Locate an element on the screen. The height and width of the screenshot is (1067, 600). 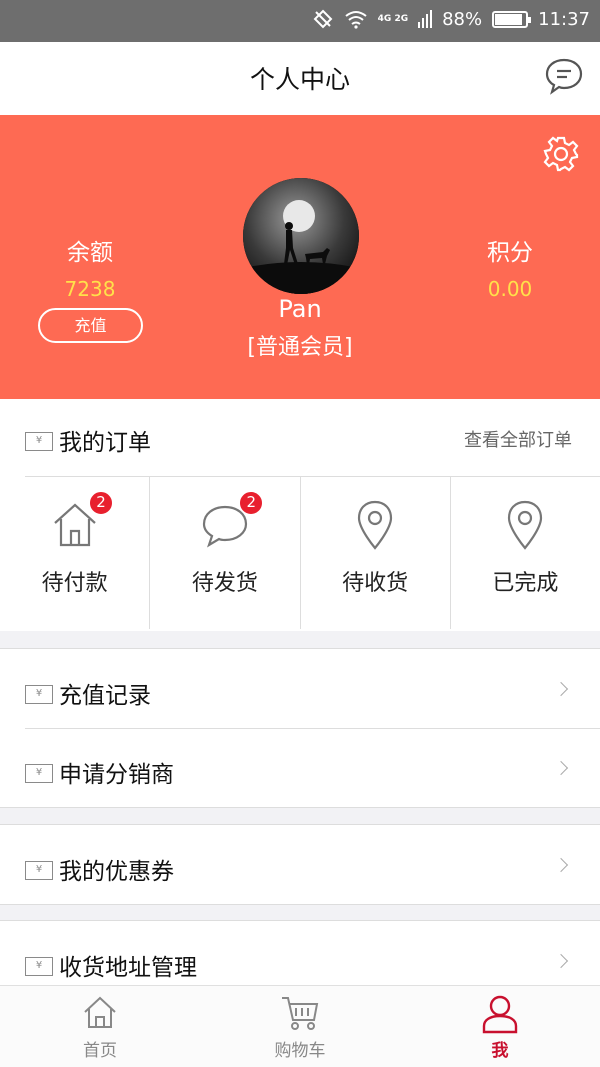
tab-me: 我 is located at coordinates (500, 1026).